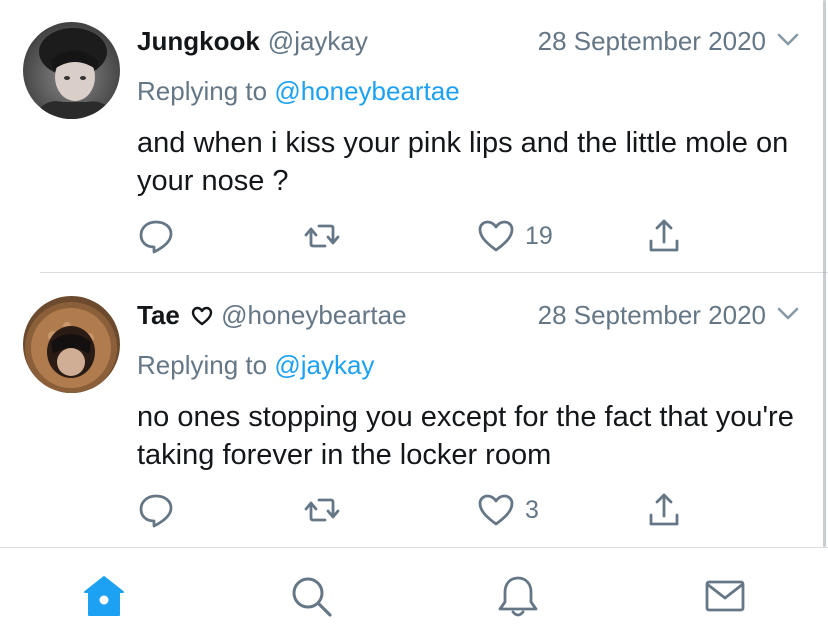  I want to click on tweet-actions: 3, so click(417, 510).